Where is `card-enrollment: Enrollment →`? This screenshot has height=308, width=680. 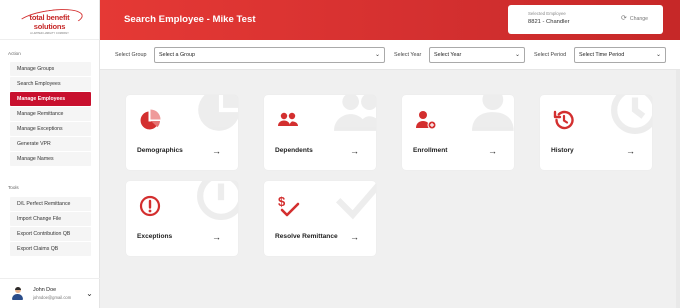
card-enrollment: Enrollment → is located at coordinates (458, 132).